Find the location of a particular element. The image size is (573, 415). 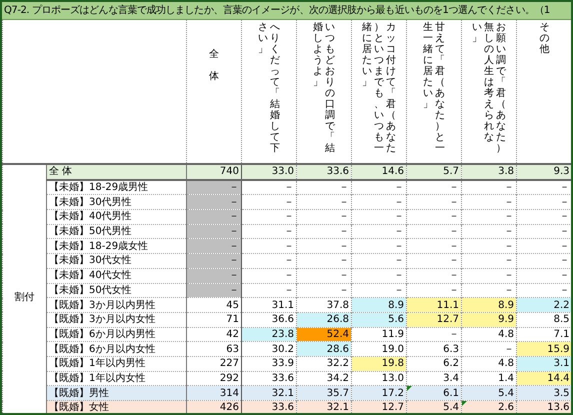

table-cell: 71 is located at coordinates (214, 320).